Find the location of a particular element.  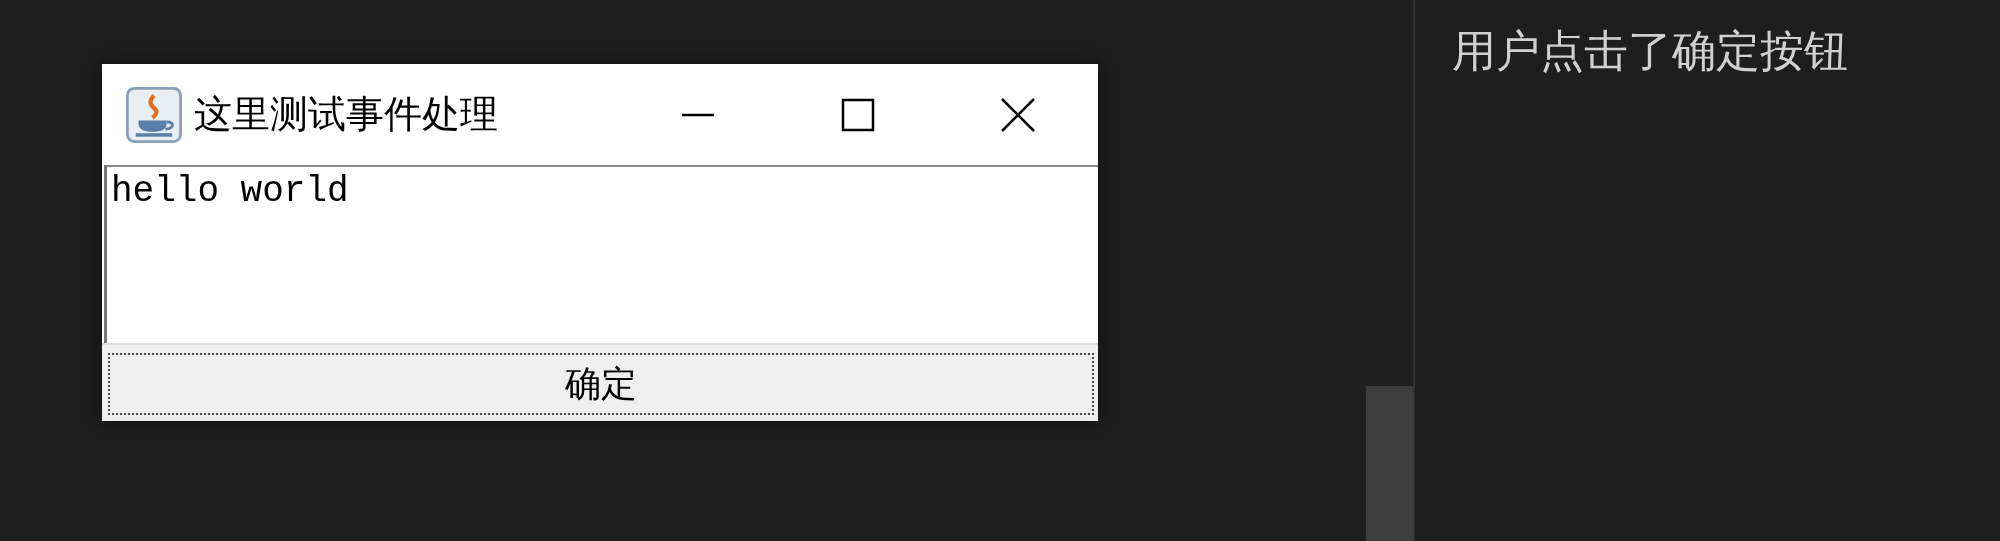

coffee-cup-icon is located at coordinates (154, 114).